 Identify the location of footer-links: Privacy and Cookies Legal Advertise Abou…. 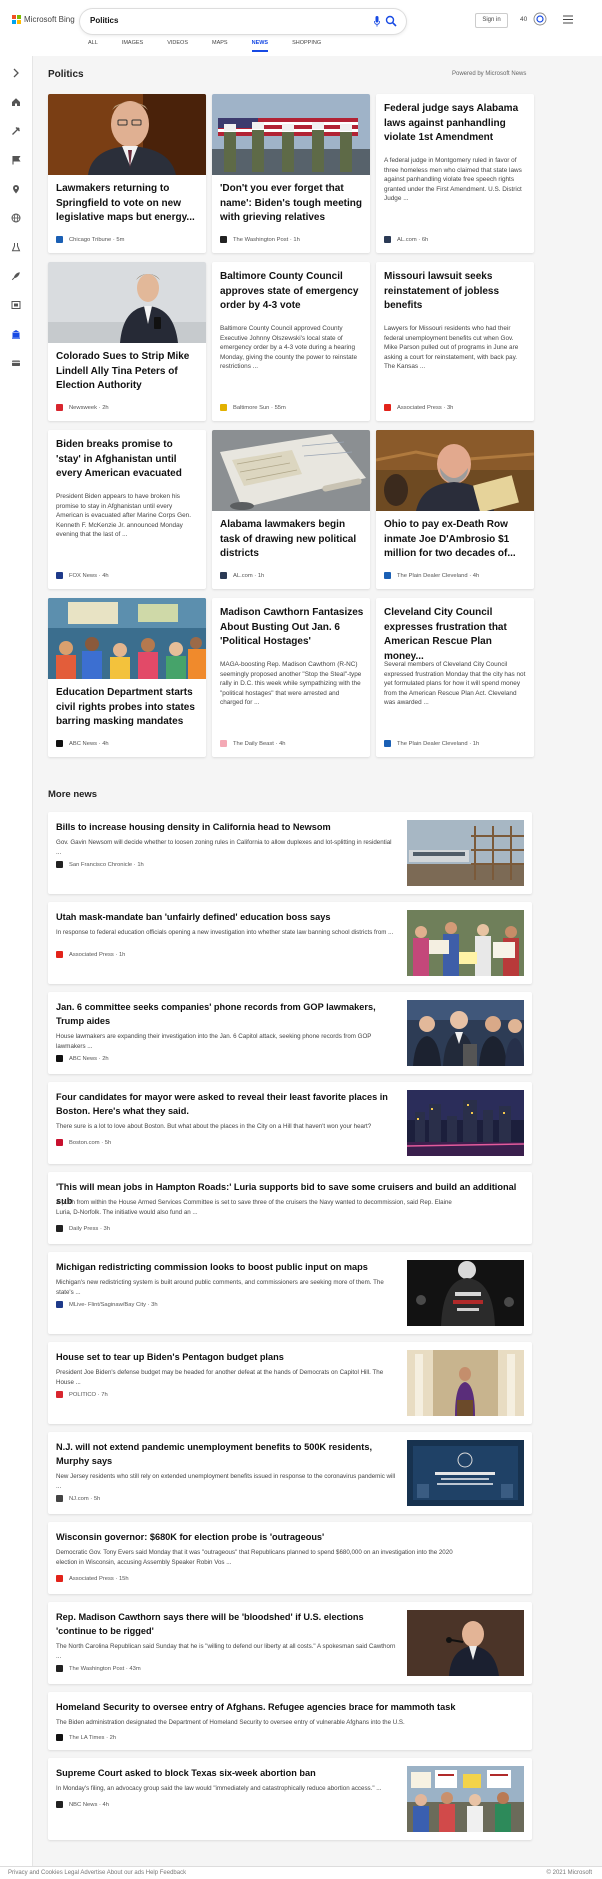
(97, 1873).